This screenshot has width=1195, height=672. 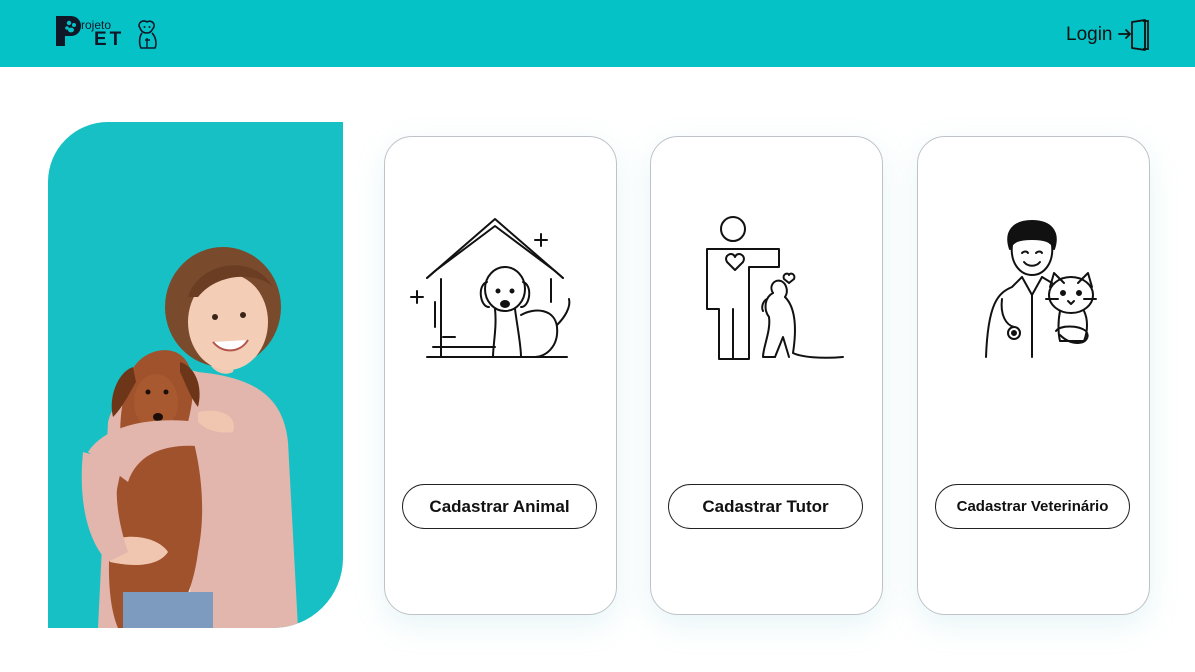 I want to click on cadastrar-animal-button: Cadastrar Animal, so click(x=499, y=506).